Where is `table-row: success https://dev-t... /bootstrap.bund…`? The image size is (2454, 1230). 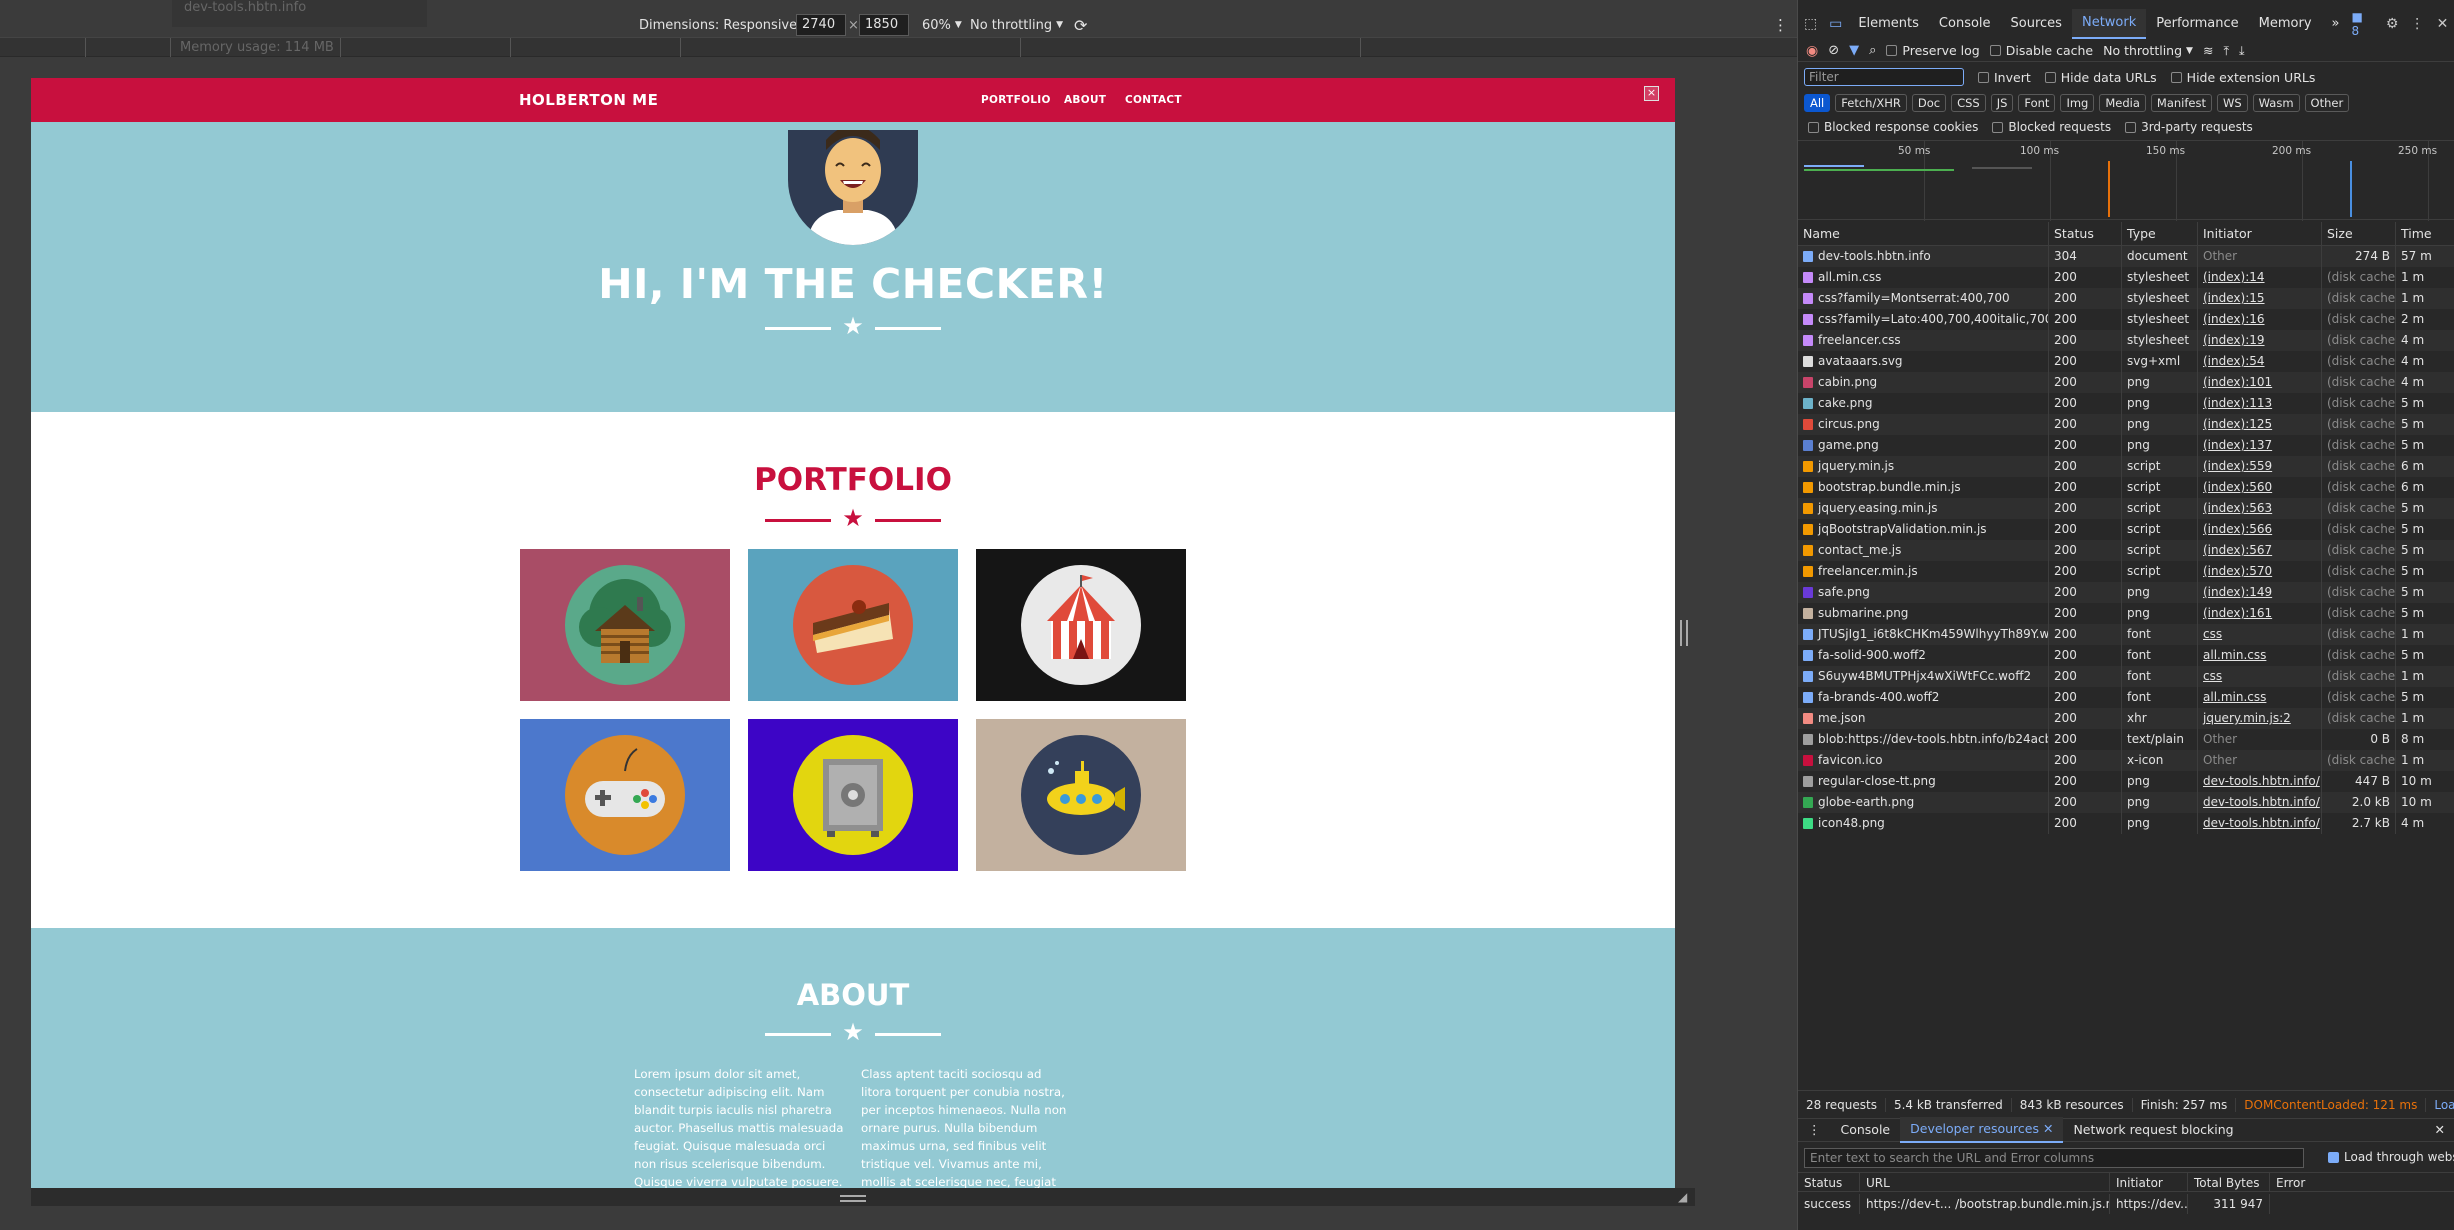 table-row: success https://dev-t... /bootstrap.bund… is located at coordinates (2126, 1204).